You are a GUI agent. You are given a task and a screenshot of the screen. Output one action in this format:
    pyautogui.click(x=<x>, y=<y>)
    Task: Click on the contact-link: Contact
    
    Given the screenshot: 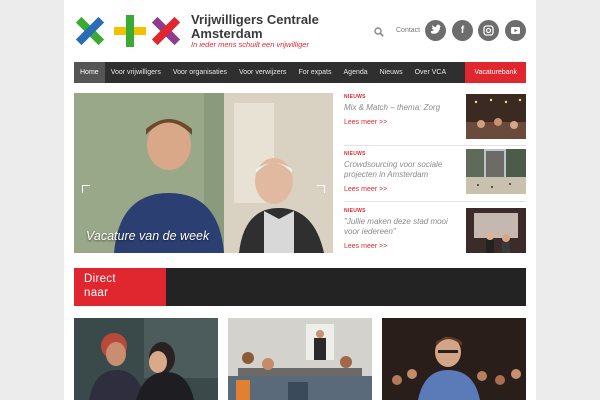 What is the action you would take?
    pyautogui.click(x=408, y=30)
    